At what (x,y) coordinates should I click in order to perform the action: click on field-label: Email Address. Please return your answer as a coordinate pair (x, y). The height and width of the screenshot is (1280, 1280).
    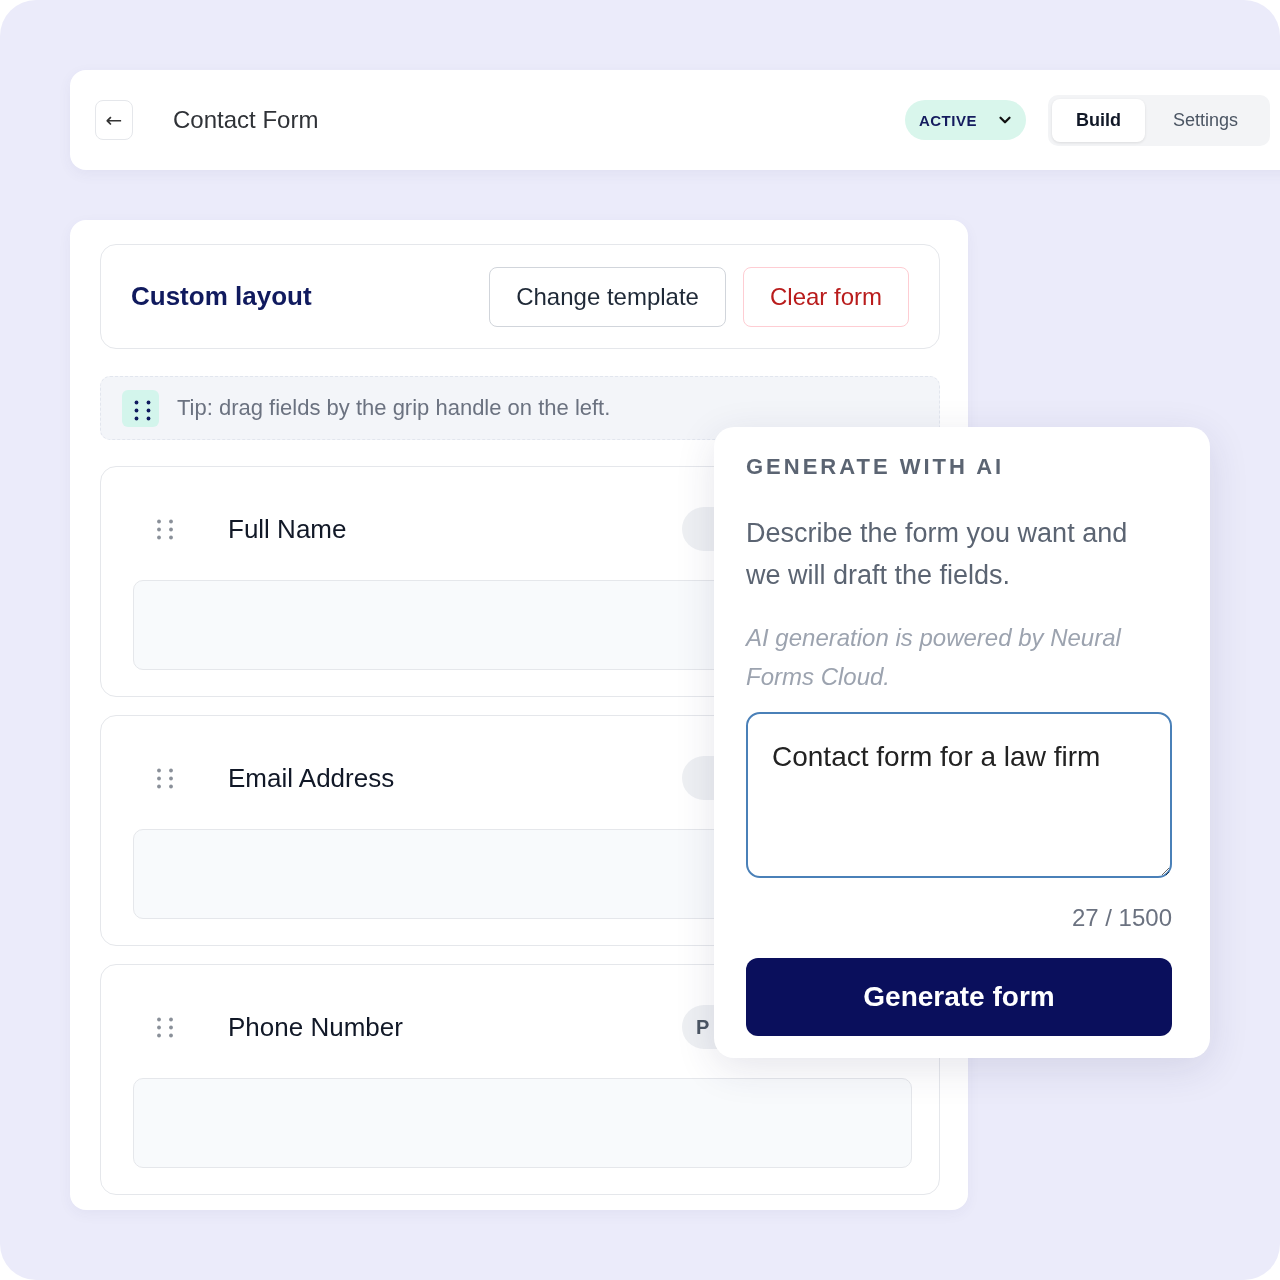
    Looking at the image, I should click on (312, 778).